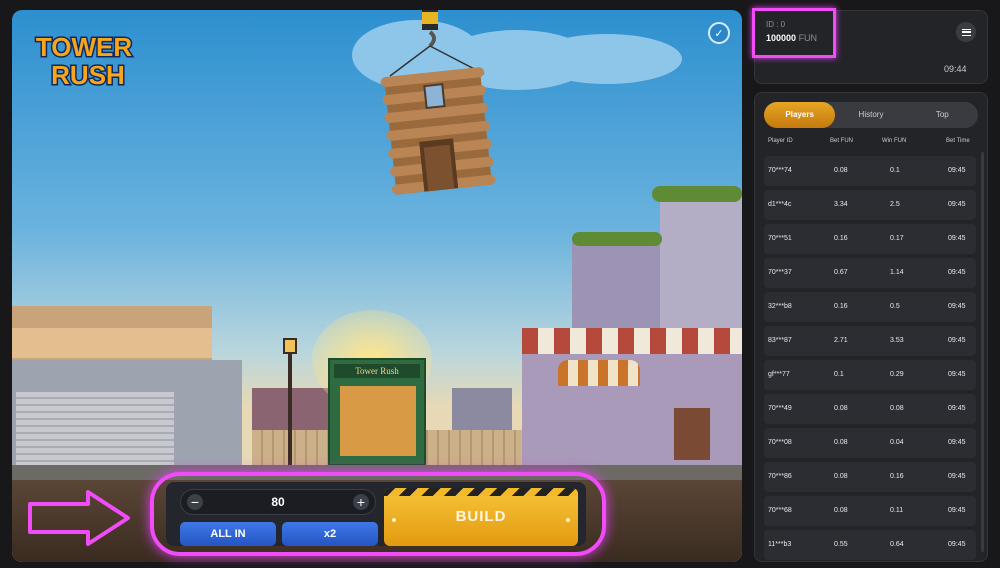 Image resolution: width=1000 pixels, height=568 pixels. What do you see at coordinates (942, 115) in the screenshot?
I see `tab-top: Top` at bounding box center [942, 115].